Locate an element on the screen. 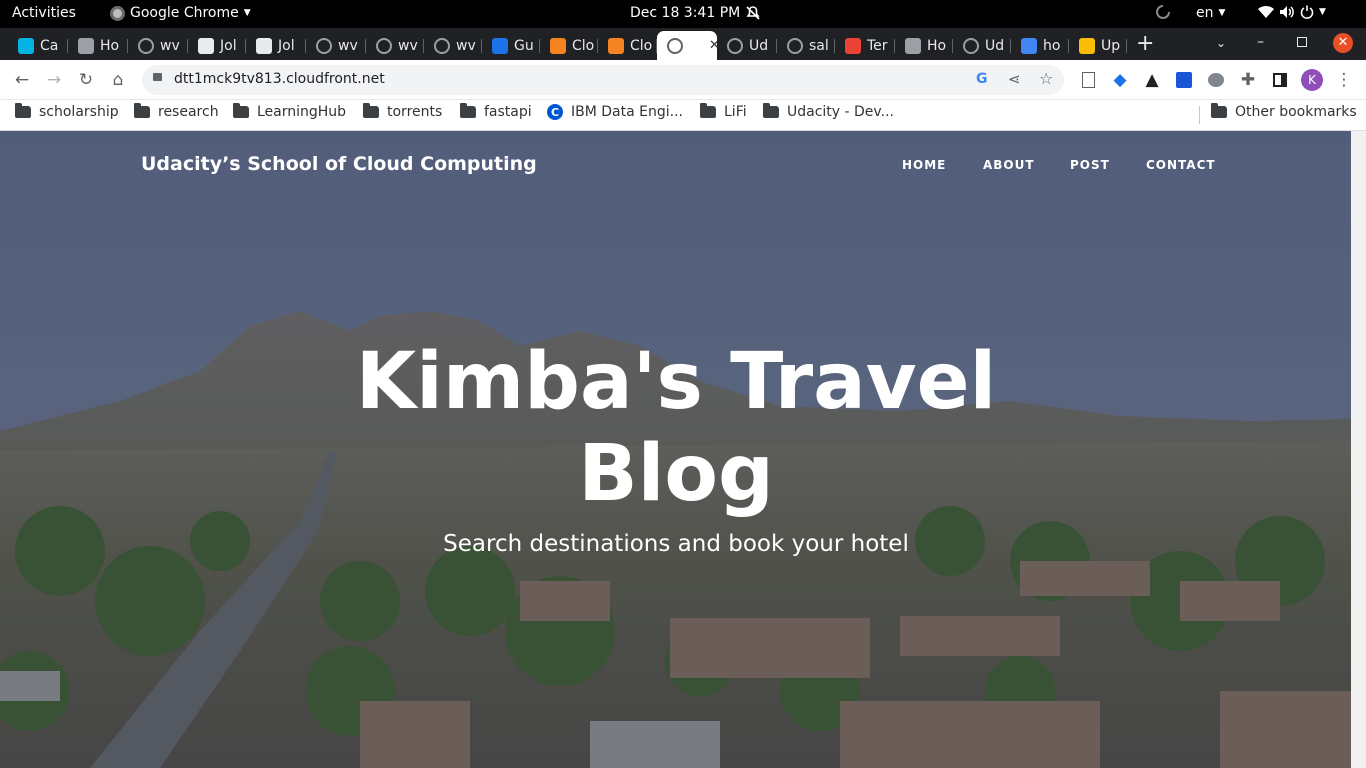 The width and height of the screenshot is (1366, 768). extension-bracket-icon is located at coordinates (1184, 80).